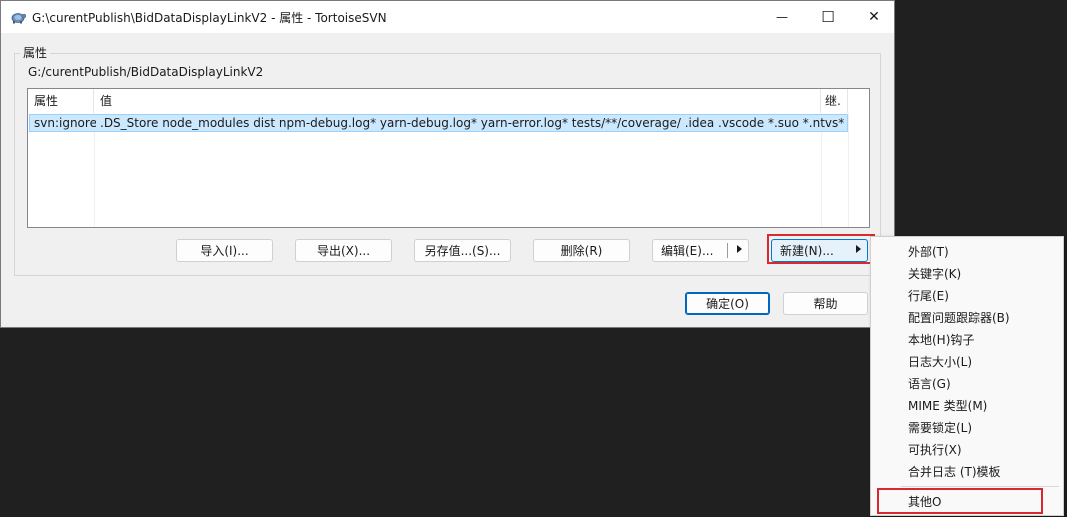  What do you see at coordinates (967, 428) in the screenshot?
I see `menu-item-needs-lock: 需要锁定(L)` at bounding box center [967, 428].